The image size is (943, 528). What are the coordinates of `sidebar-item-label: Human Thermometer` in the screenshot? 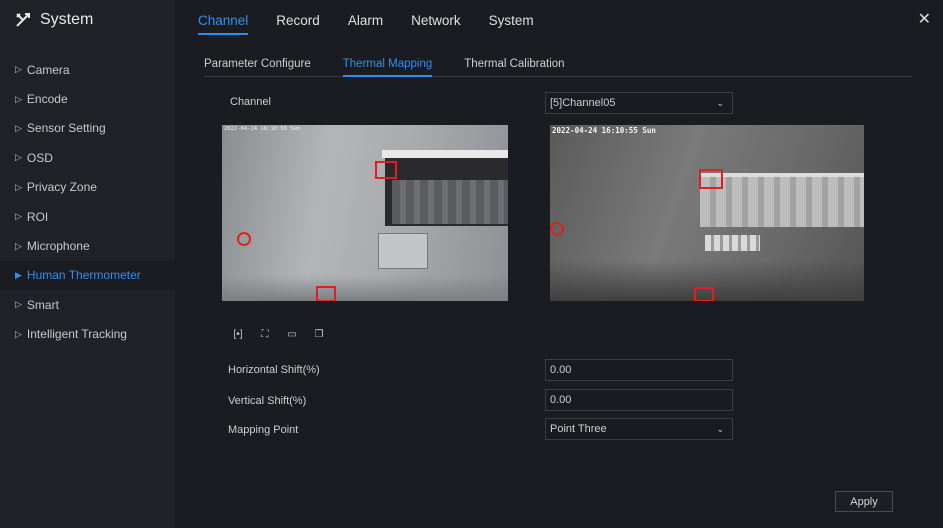 It's located at (83, 275).